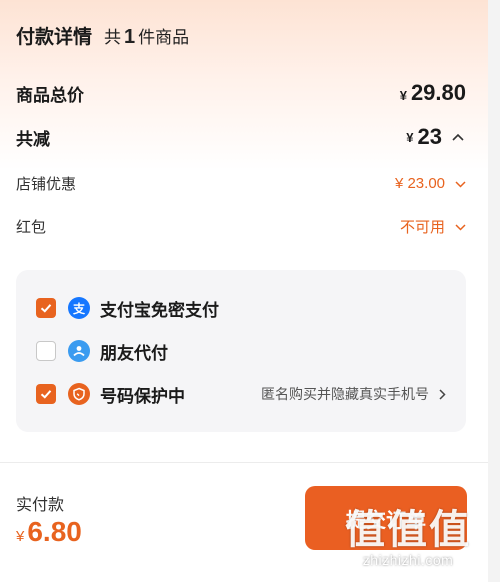 This screenshot has height=582, width=500. What do you see at coordinates (241, 308) in the screenshot?
I see `payment-option-alipay: 支 支付宝免密支付` at bounding box center [241, 308].